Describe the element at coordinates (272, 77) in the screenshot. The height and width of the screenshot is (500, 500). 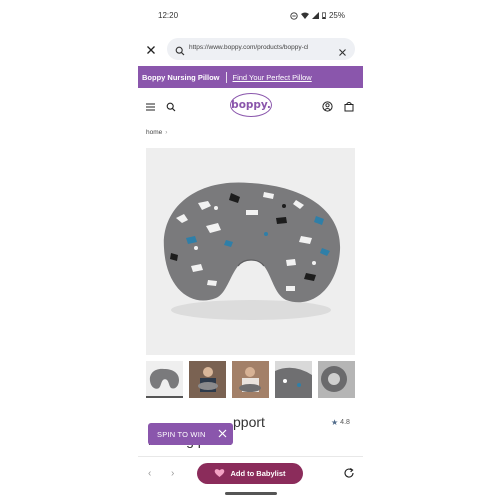
I see `promo-link: Find Your Perfect Pillow` at that location.